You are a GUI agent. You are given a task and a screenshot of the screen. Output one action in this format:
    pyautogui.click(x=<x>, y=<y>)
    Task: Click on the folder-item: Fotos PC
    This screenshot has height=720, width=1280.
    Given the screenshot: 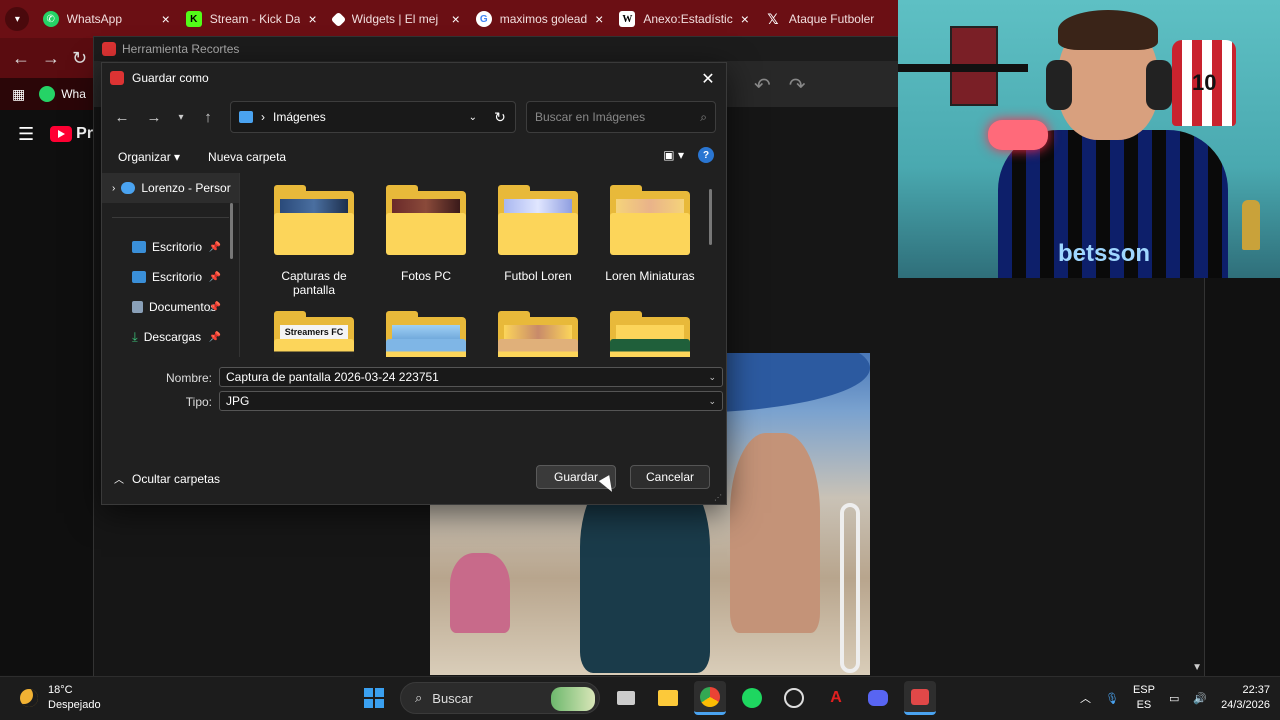 What is the action you would take?
    pyautogui.click(x=426, y=234)
    